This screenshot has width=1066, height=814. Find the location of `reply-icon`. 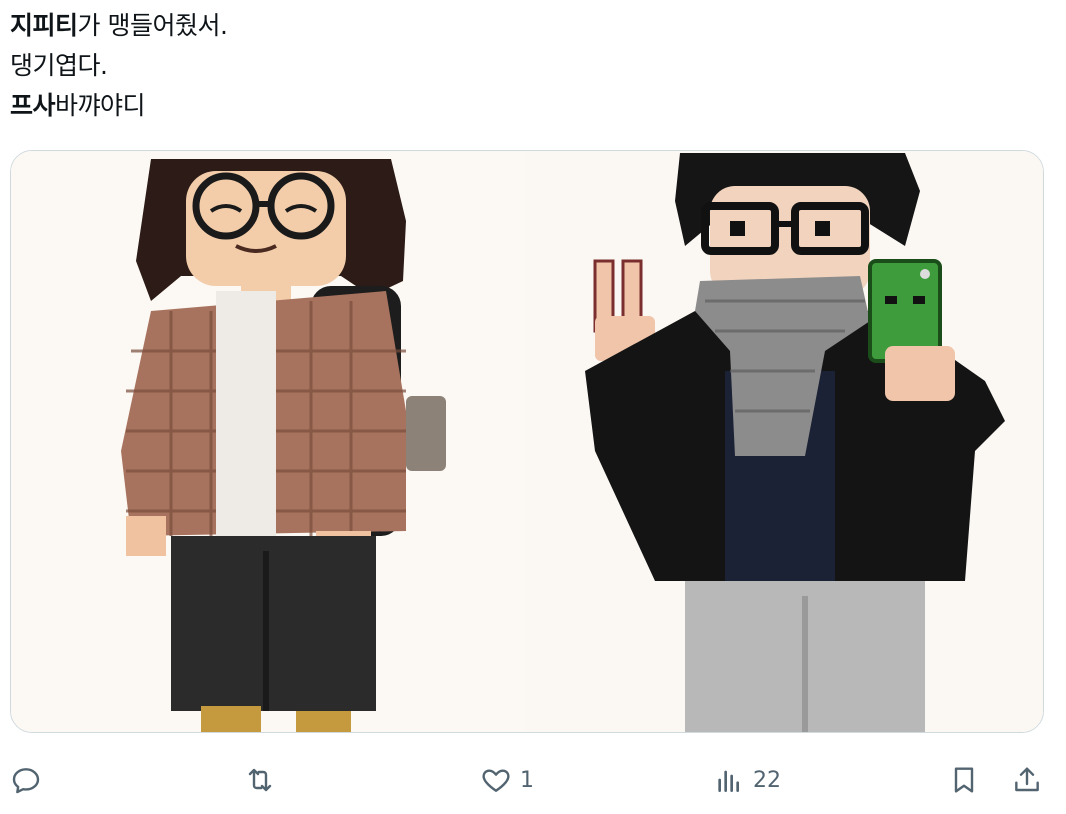

reply-icon is located at coordinates (26, 781).